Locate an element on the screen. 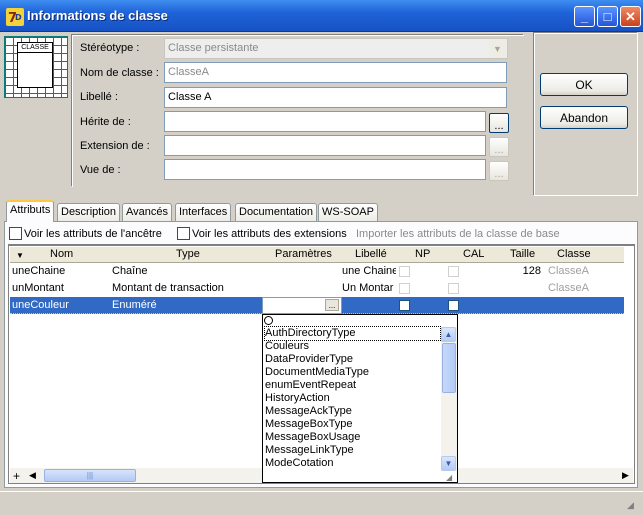  cell-name: uneCouleur is located at coordinates (40, 305).